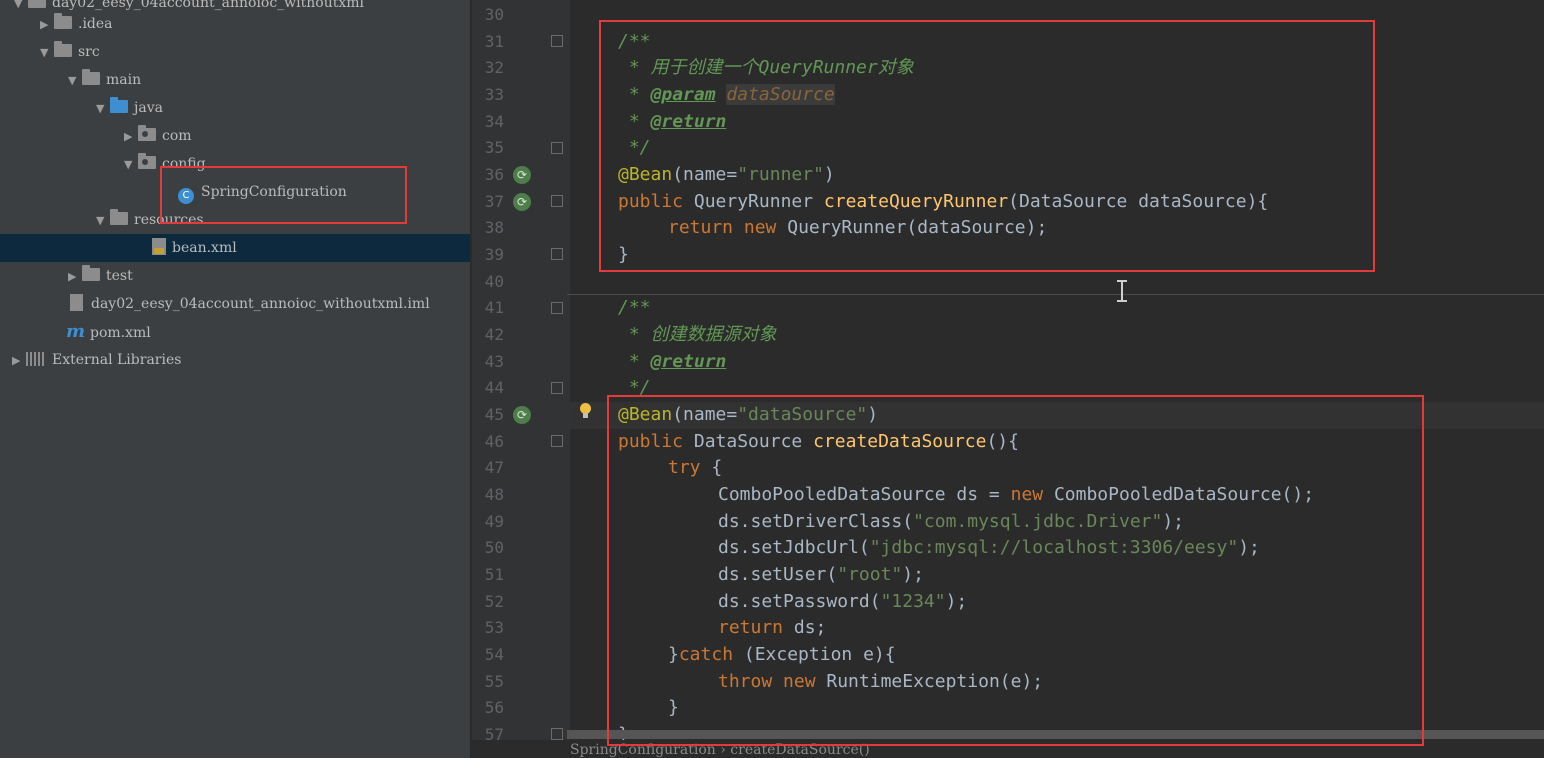 This screenshot has width=1544, height=758. Describe the element at coordinates (89, 52) in the screenshot. I see `tree-item-label: src` at that location.